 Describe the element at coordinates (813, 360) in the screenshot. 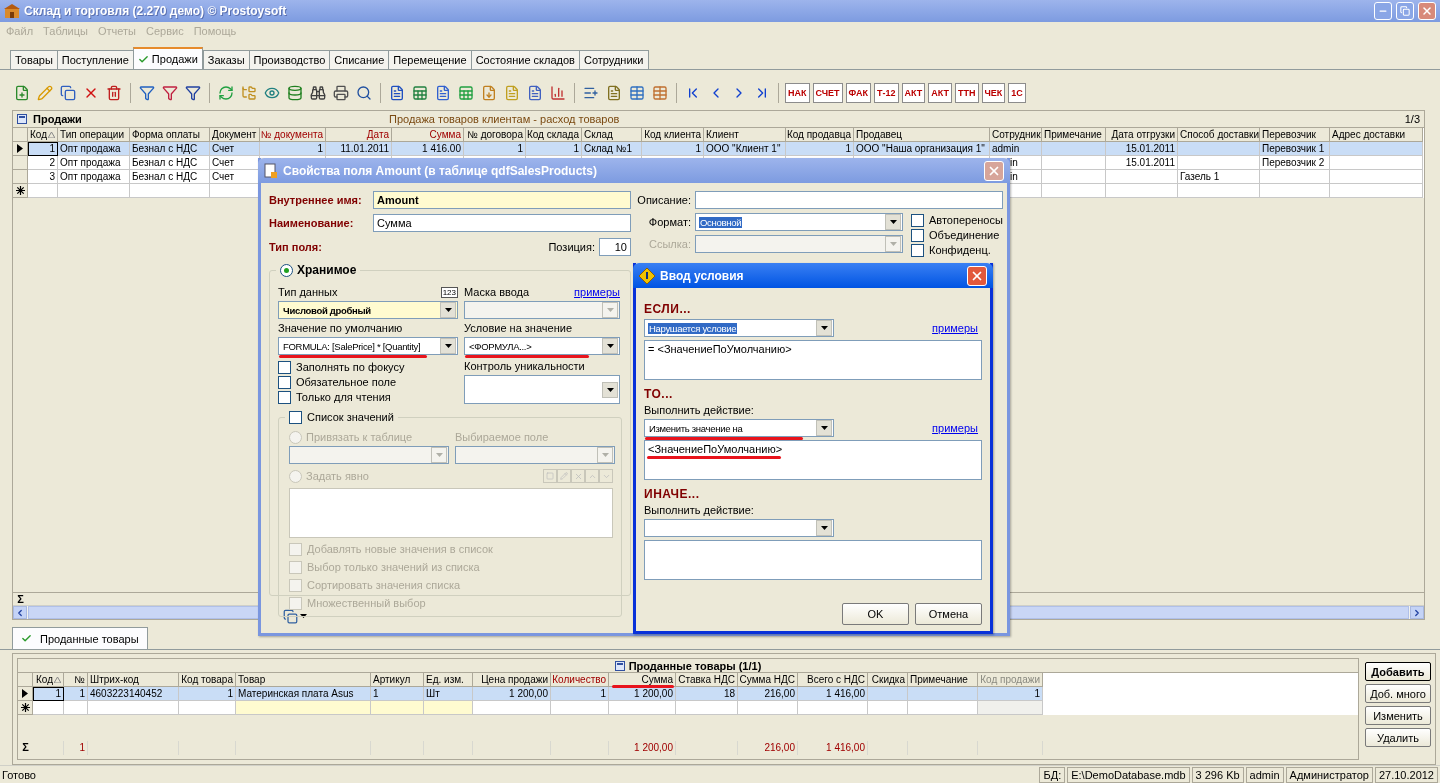

I see `expression-box: = <ЗначениеПоУмолчанию>` at that location.